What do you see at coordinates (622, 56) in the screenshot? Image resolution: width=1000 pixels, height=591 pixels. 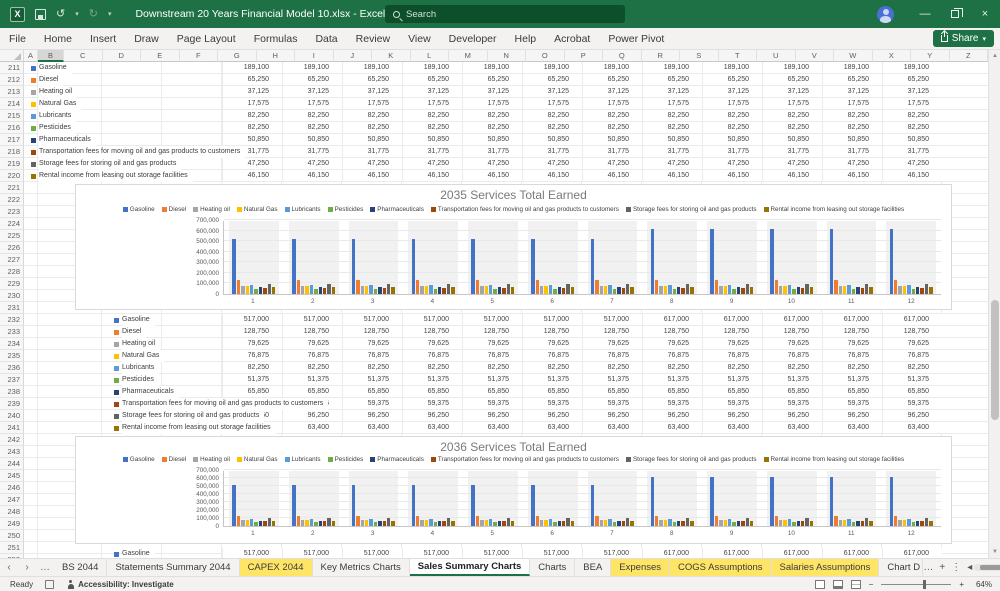 I see `column-header-Q: Q` at bounding box center [622, 56].